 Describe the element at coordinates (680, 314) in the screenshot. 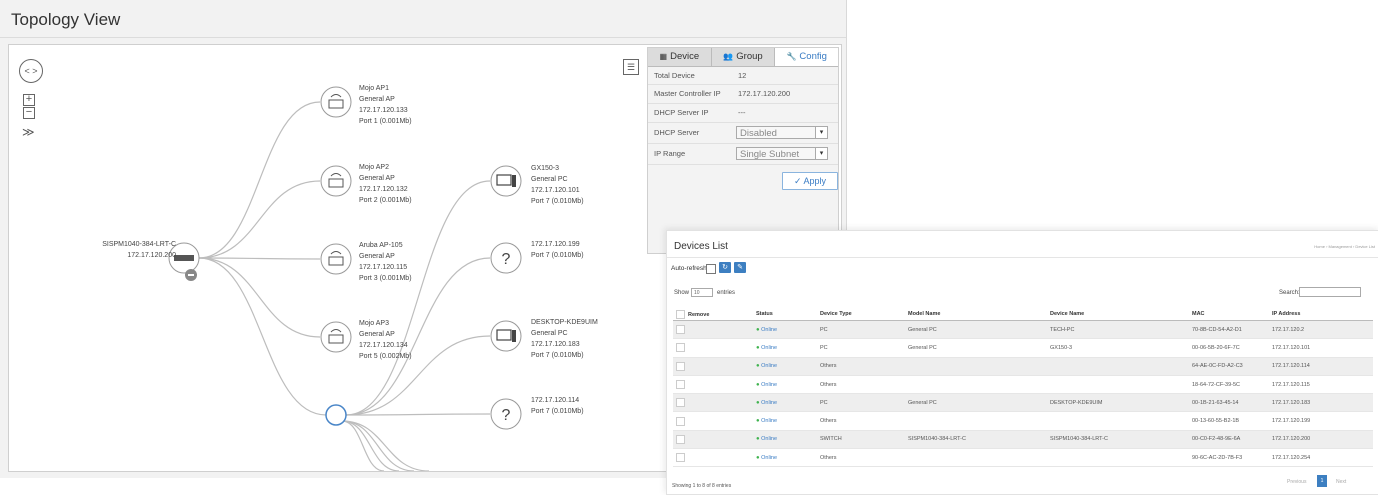

I see `select-all-checkbox` at that location.